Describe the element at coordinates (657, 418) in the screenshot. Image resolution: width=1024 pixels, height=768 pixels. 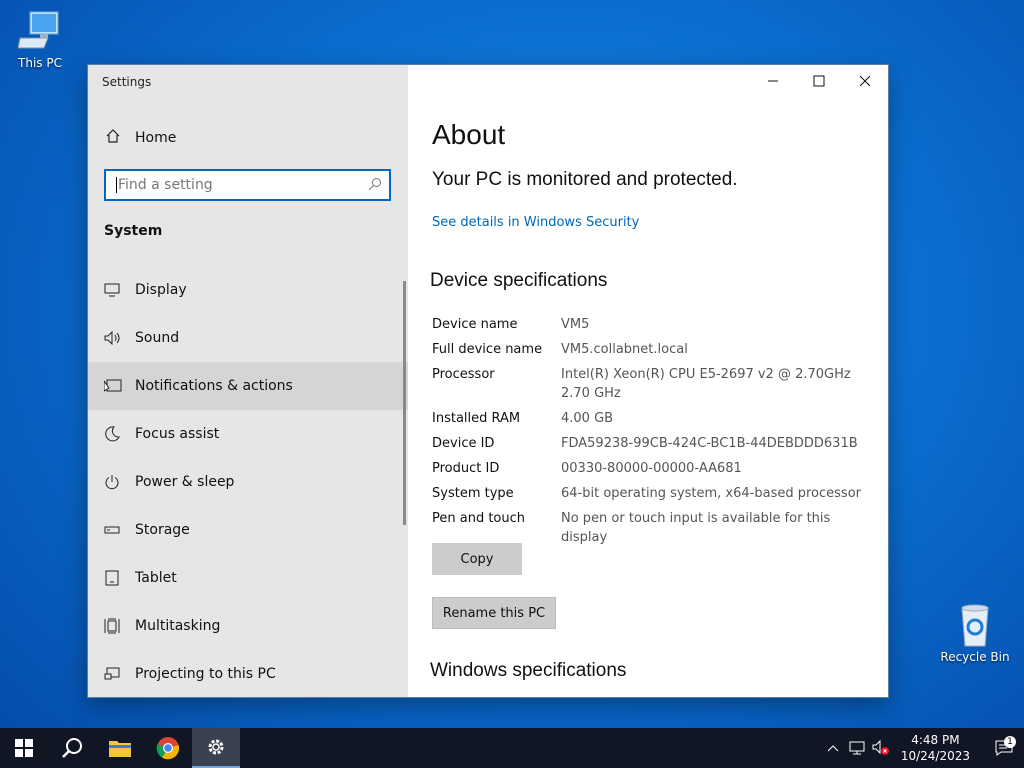
I see `spec-row: Installed RAM 4.00 GB` at that location.